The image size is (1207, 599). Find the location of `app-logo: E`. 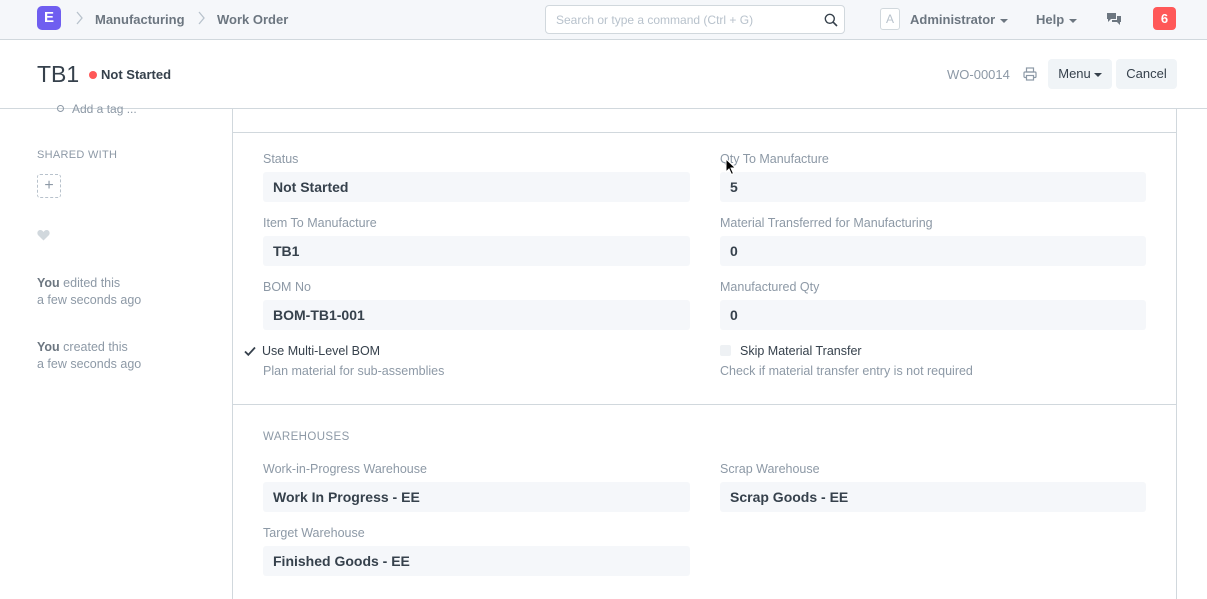

app-logo: E is located at coordinates (49, 18).